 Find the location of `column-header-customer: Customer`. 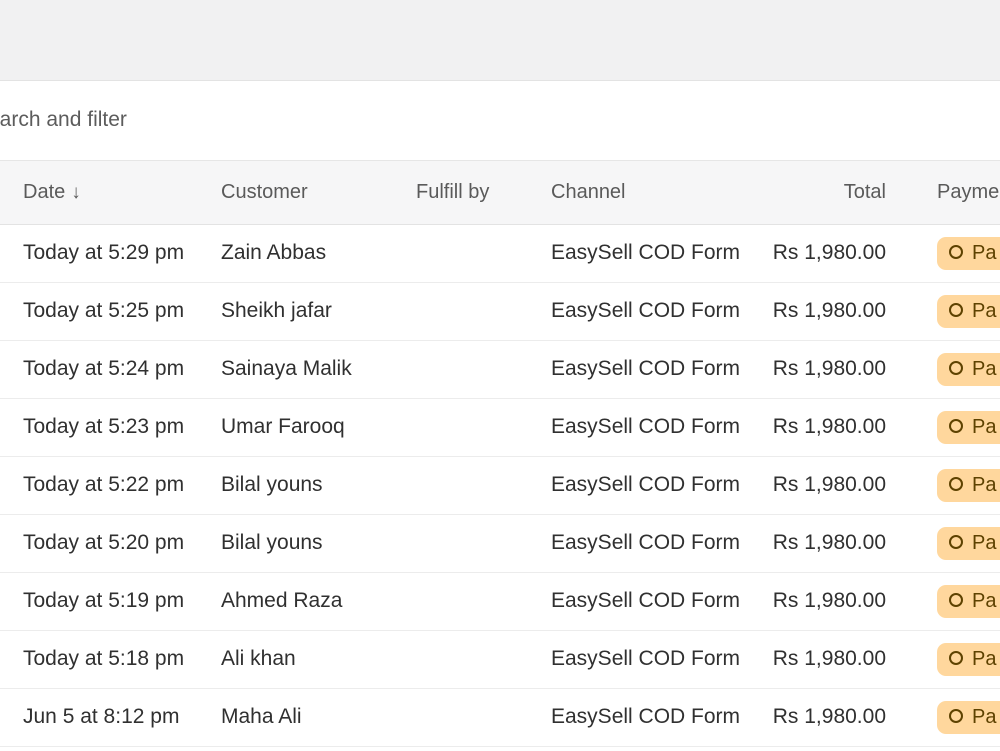

column-header-customer: Customer is located at coordinates (264, 192).